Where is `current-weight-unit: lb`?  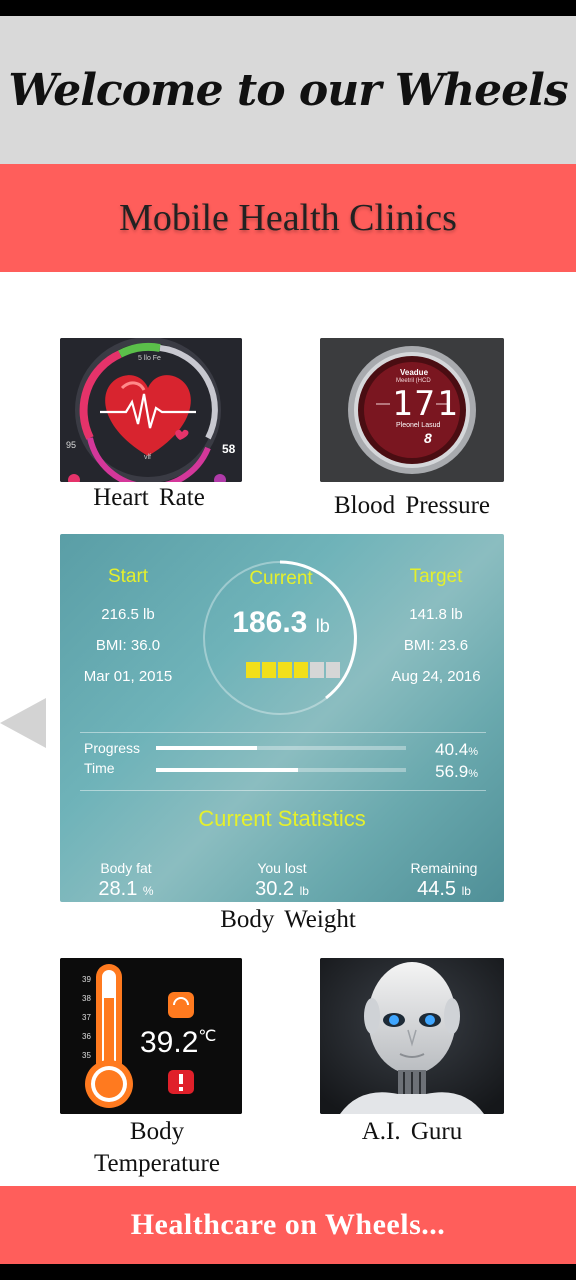 current-weight-unit: lb is located at coordinates (322, 626).